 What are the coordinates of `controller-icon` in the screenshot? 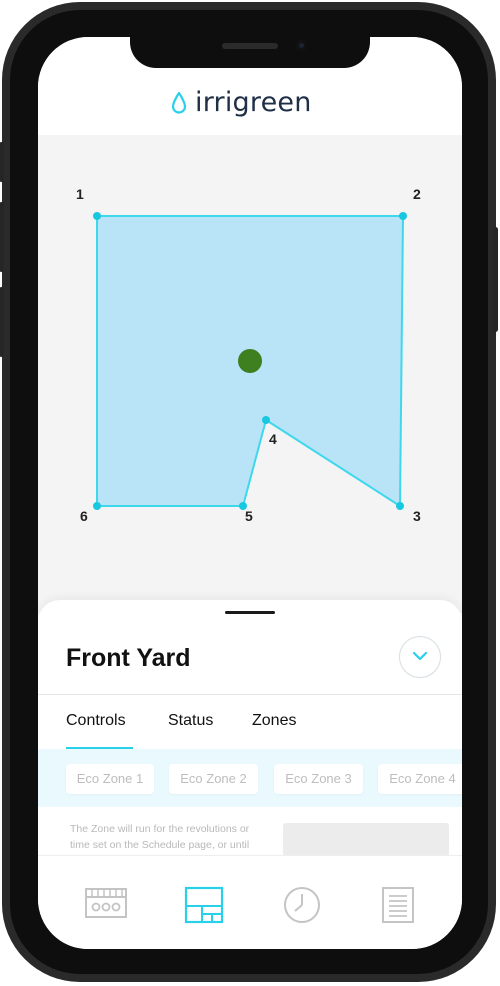 It's located at (106, 903).